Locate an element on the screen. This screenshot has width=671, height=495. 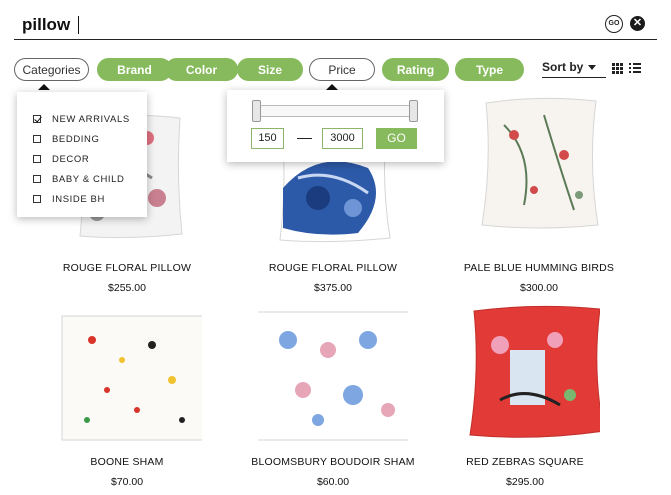
product-price: $295.00 is located at coordinates (525, 482).